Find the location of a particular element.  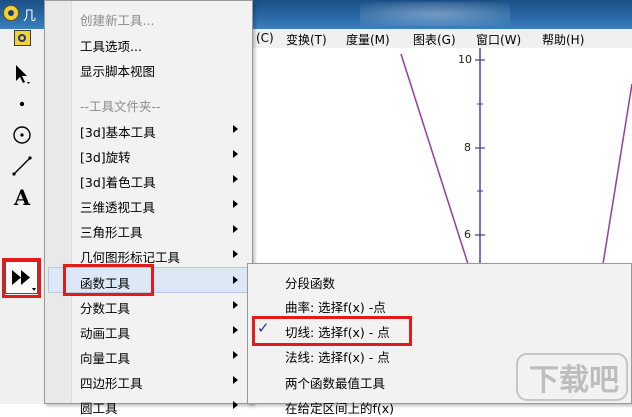

tangent-line-highlight is located at coordinates (332, 331).